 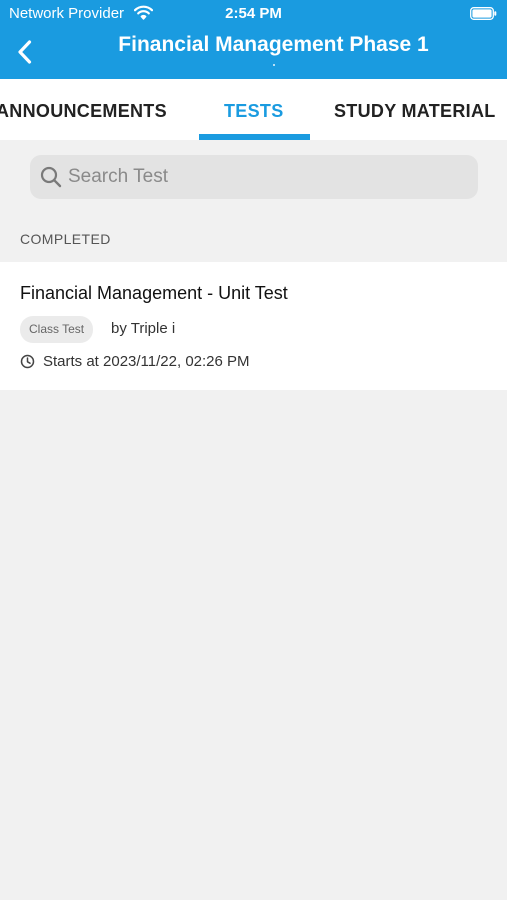 I want to click on tab-tests: TESTS, so click(x=254, y=111).